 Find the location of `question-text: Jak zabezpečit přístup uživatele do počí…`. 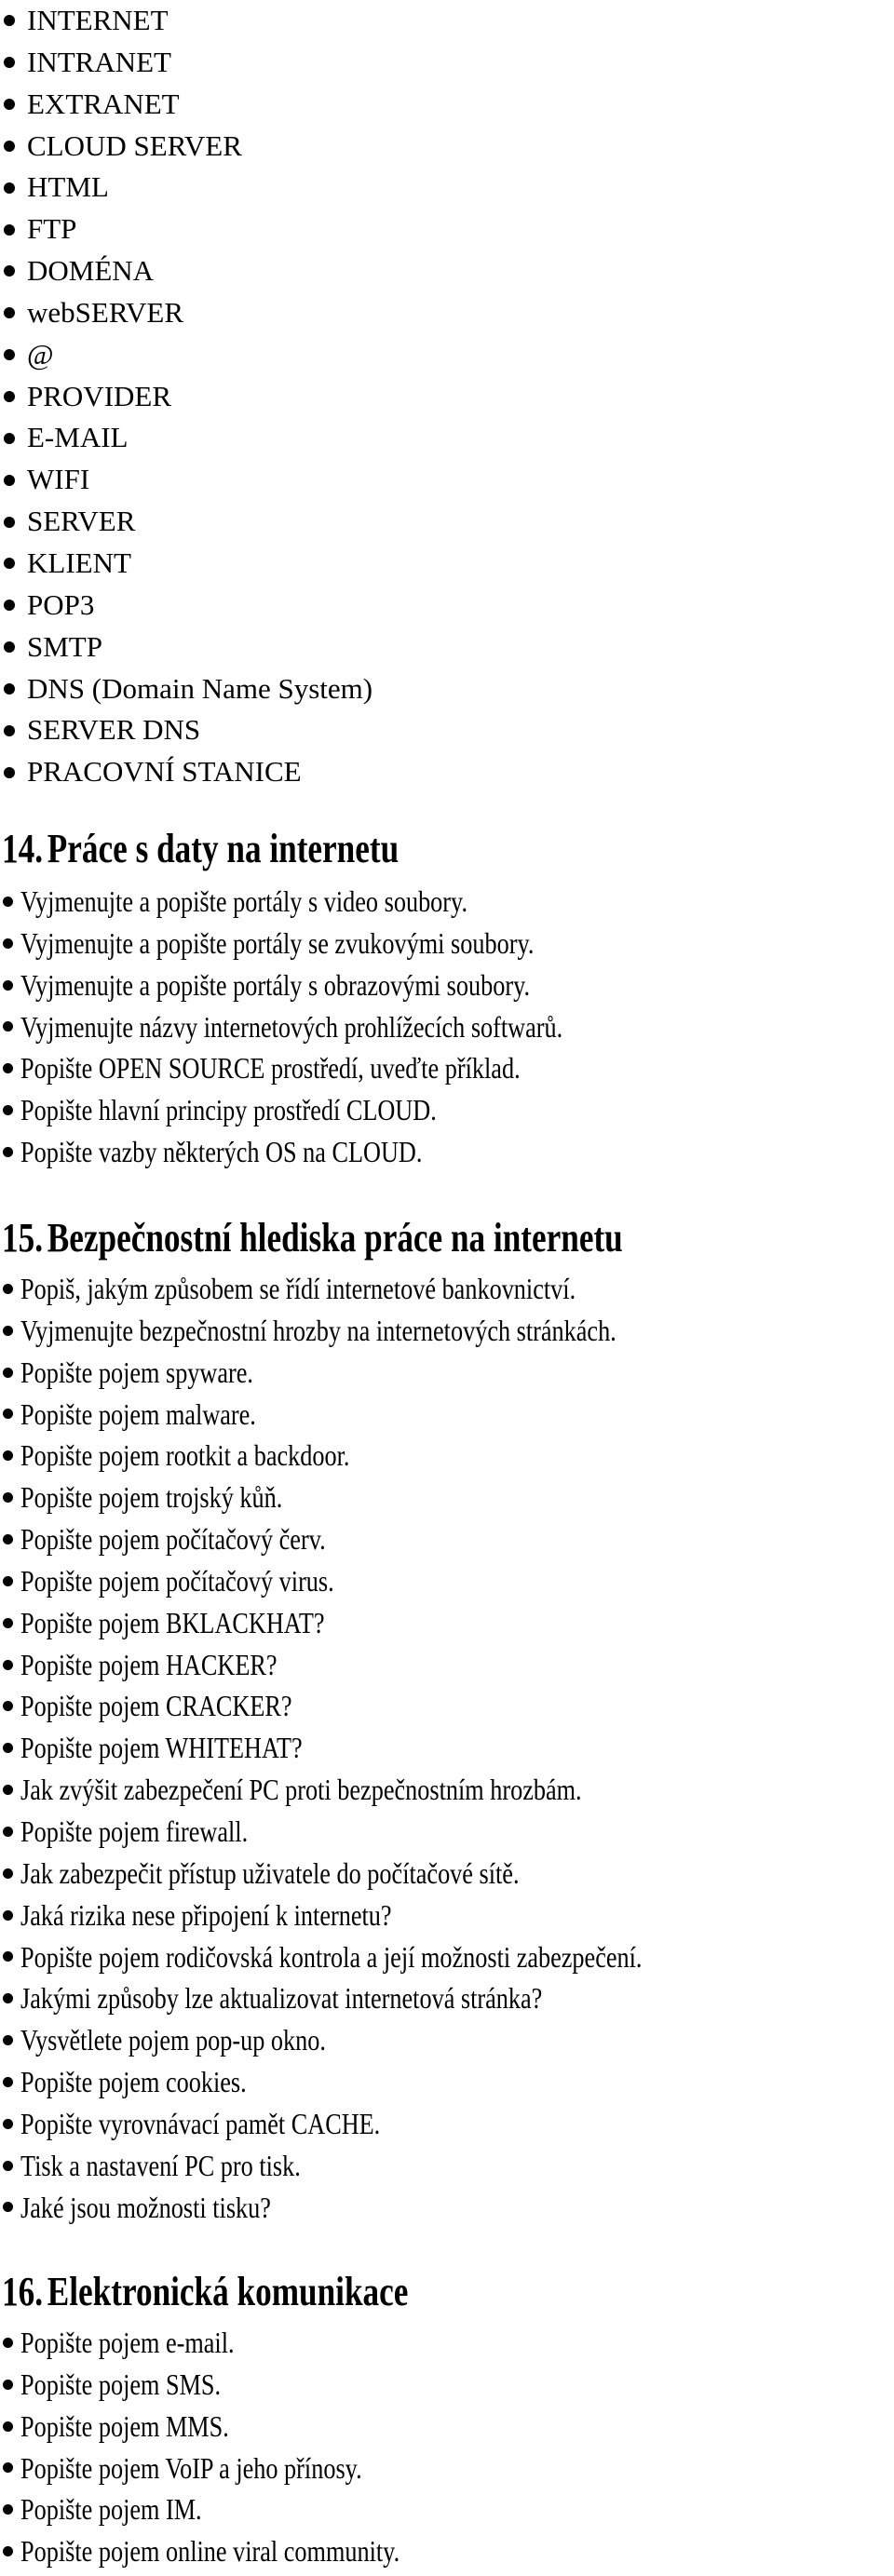

question-text: Jak zabezpečit přístup uživatele do počí… is located at coordinates (270, 1872).